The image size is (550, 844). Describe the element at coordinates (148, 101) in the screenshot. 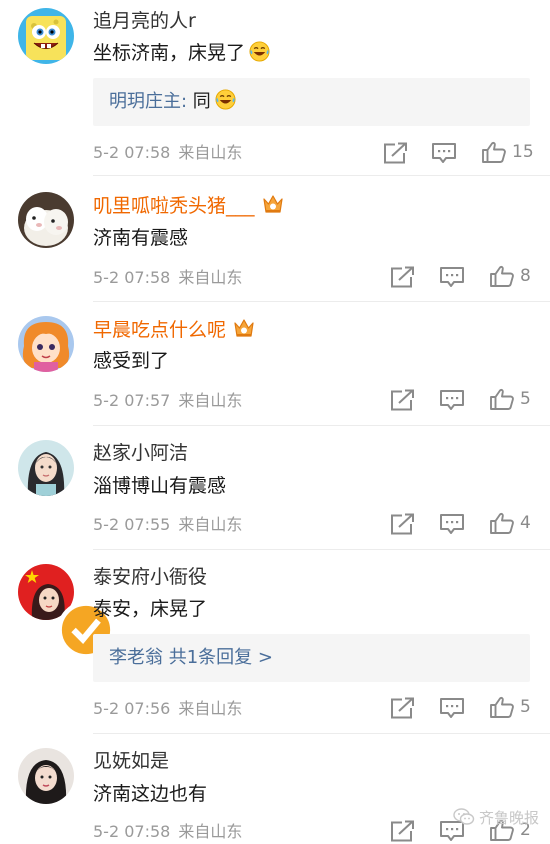

I see `reply-author: 明玥庄主:` at that location.